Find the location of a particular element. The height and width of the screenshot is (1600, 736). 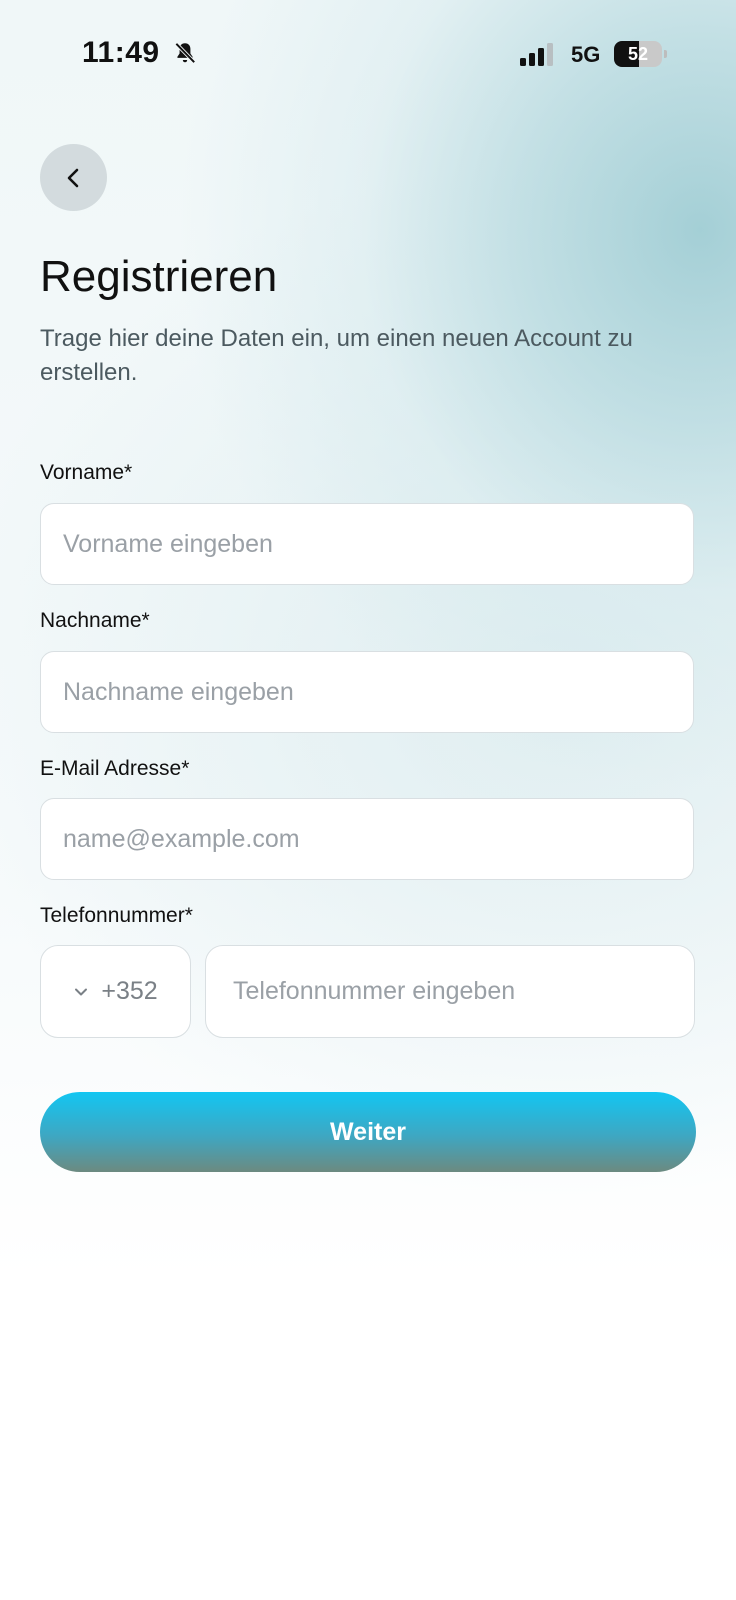

continue-button: Weiter is located at coordinates (368, 1132).